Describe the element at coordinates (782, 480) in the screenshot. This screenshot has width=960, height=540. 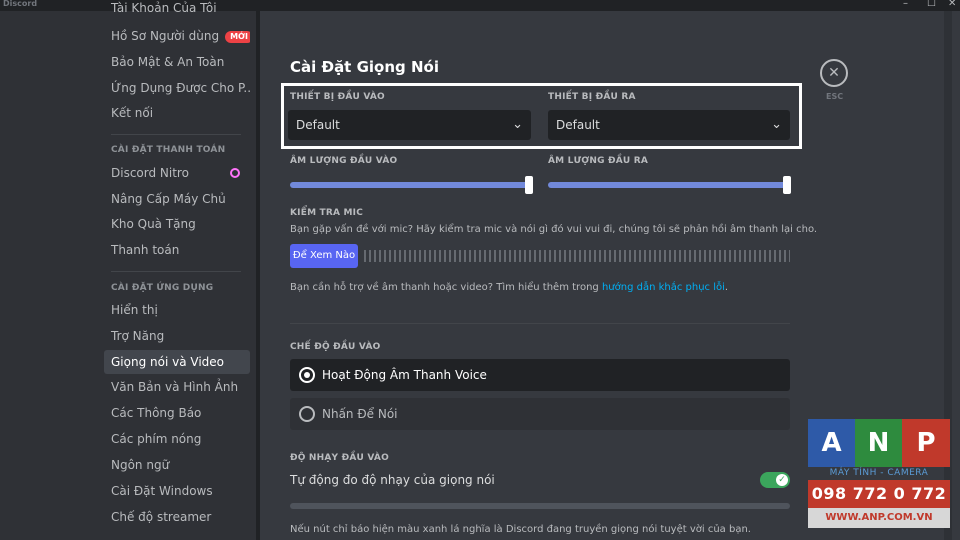
I see `check-icon: ✓` at that location.